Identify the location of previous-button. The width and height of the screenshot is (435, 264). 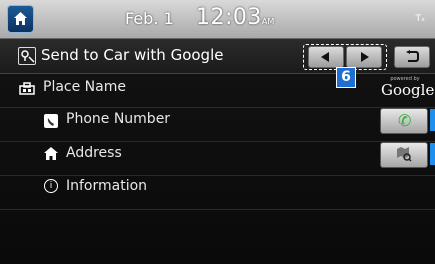
(326, 57).